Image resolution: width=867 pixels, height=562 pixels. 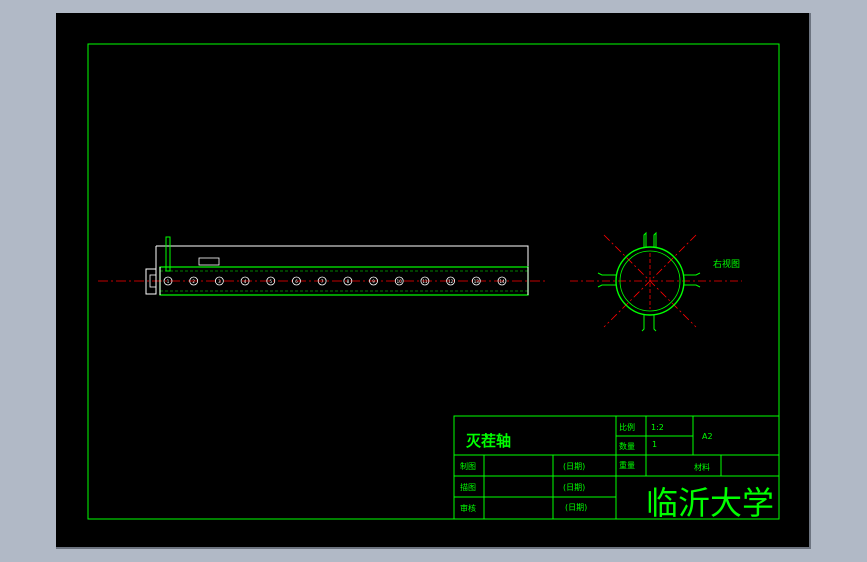 I want to click on drawn-label: 制图, so click(x=468, y=466).